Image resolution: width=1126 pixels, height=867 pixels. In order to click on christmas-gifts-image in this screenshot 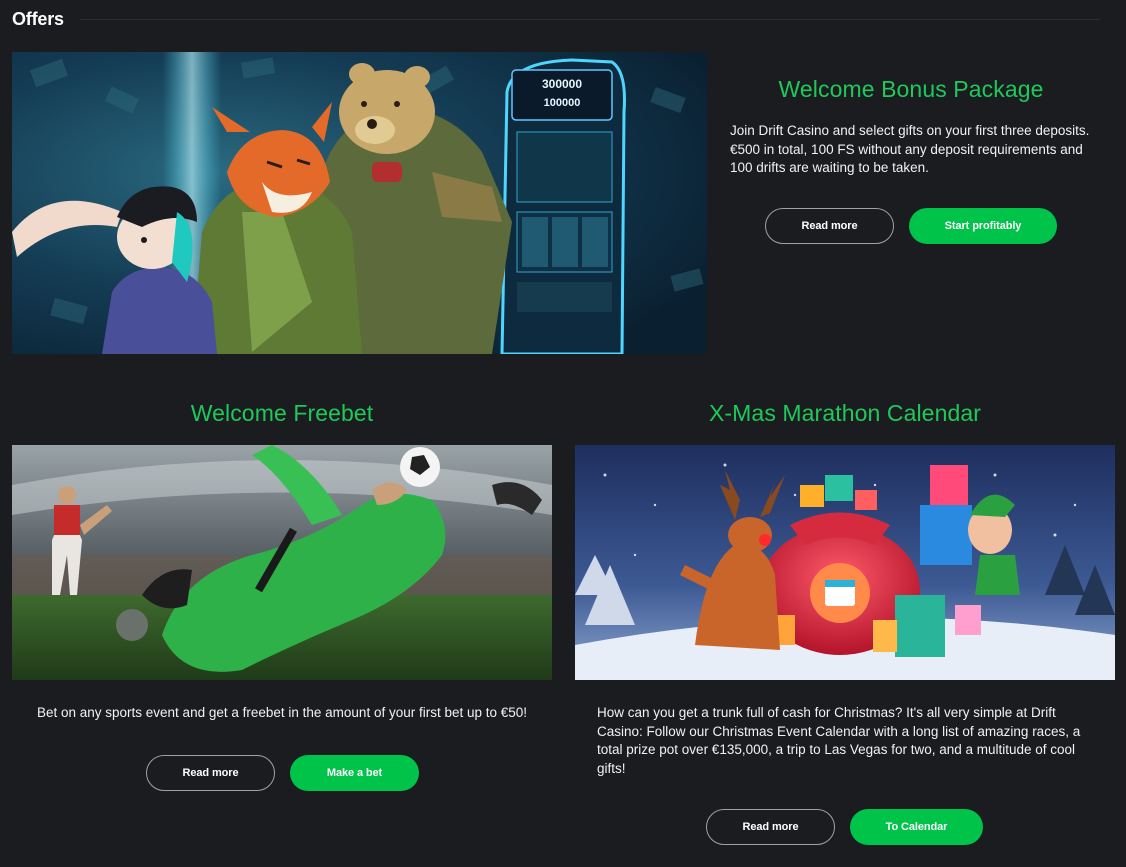, I will do `click(845, 562)`.